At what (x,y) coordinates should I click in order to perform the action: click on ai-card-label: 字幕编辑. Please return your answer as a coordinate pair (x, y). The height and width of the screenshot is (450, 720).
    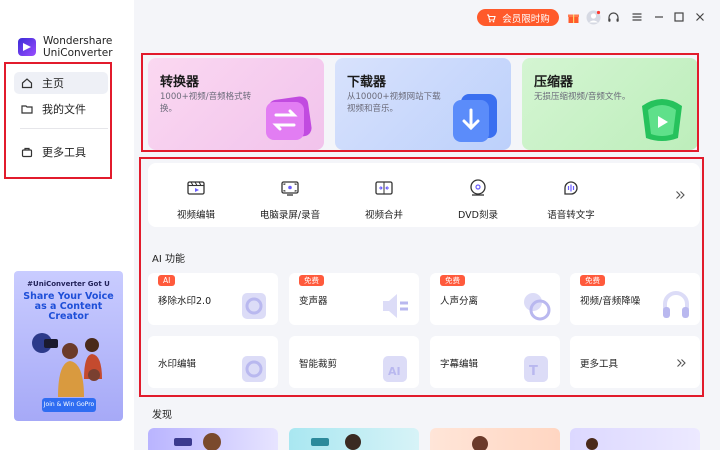
    Looking at the image, I should click on (459, 364).